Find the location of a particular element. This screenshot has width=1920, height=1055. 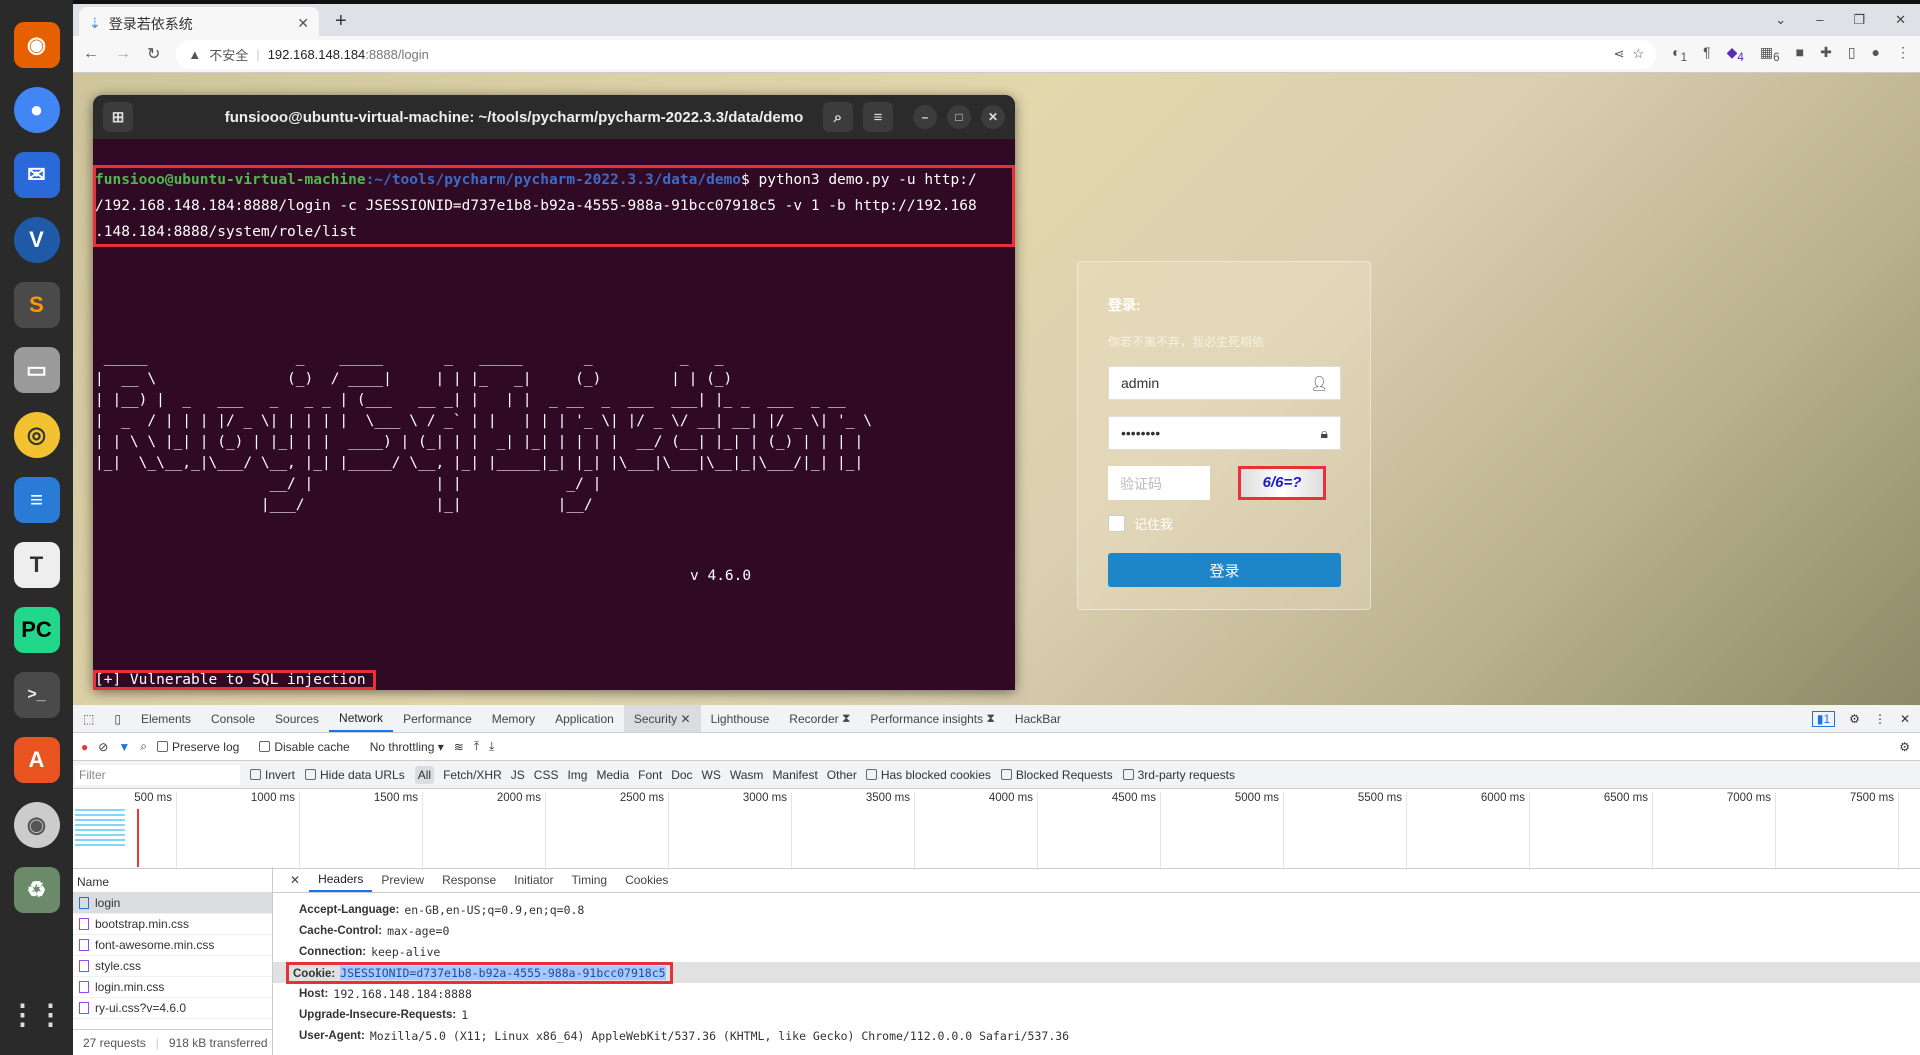

tab-recorder: Recorder ⧗ is located at coordinates (819, 718).